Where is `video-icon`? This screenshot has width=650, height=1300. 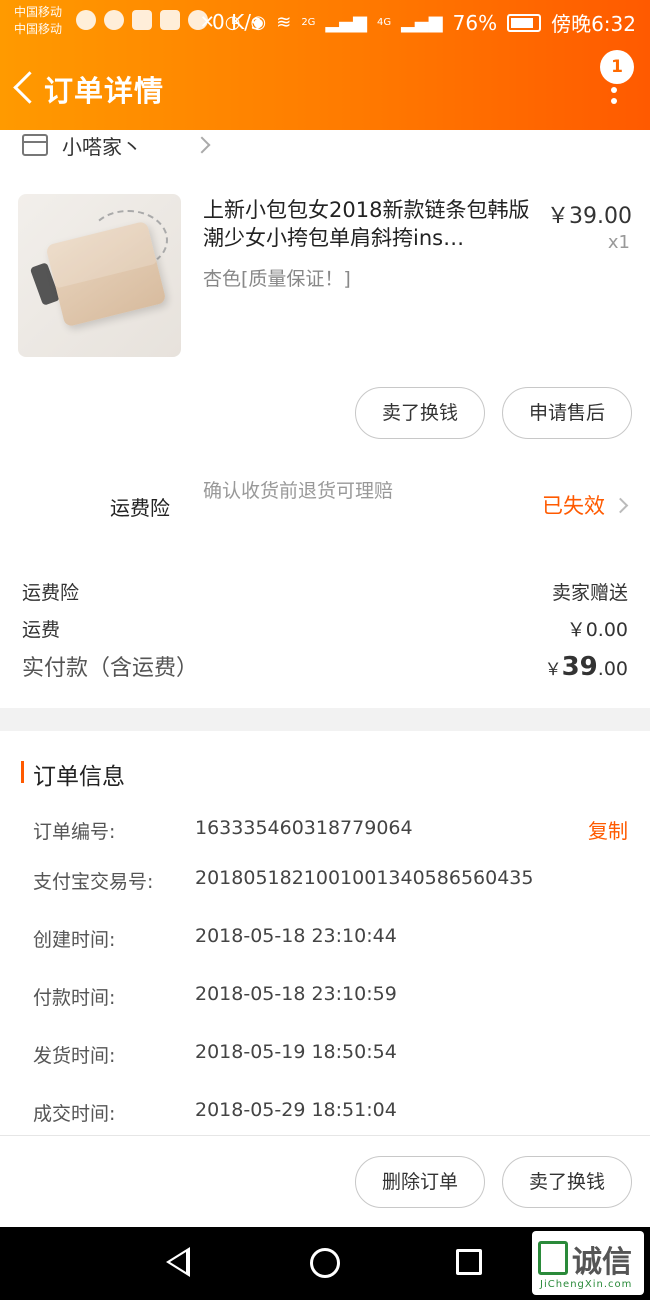 video-icon is located at coordinates (170, 20).